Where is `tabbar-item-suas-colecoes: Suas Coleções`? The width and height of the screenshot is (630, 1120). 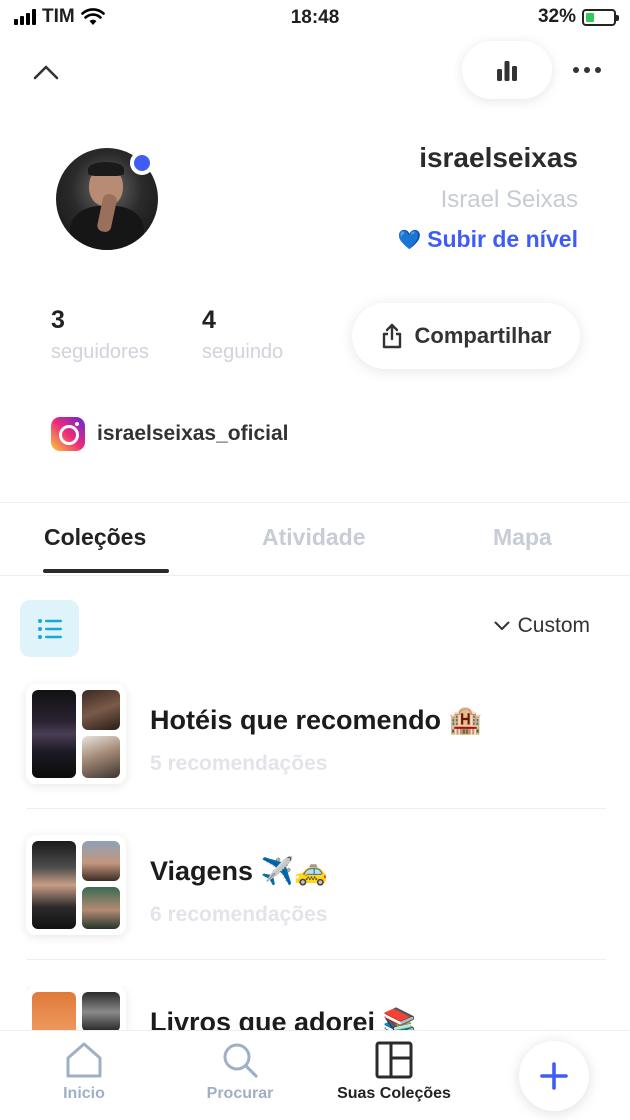 tabbar-item-suas-colecoes: Suas Coleções is located at coordinates (394, 1072).